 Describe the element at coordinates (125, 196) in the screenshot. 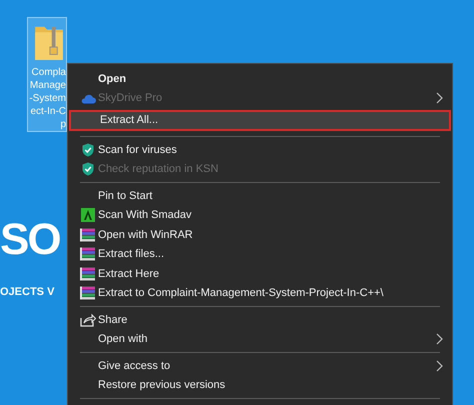

I see `menu-item-label: Pin to Start` at that location.